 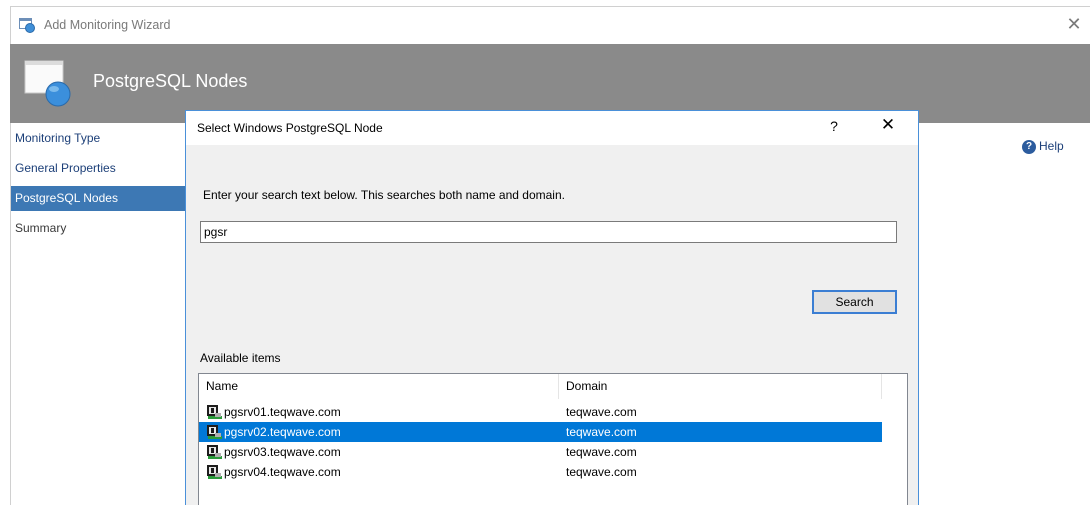 What do you see at coordinates (273, 432) in the screenshot?
I see `item-name-cell: pgsrv02.teqwave.com` at bounding box center [273, 432].